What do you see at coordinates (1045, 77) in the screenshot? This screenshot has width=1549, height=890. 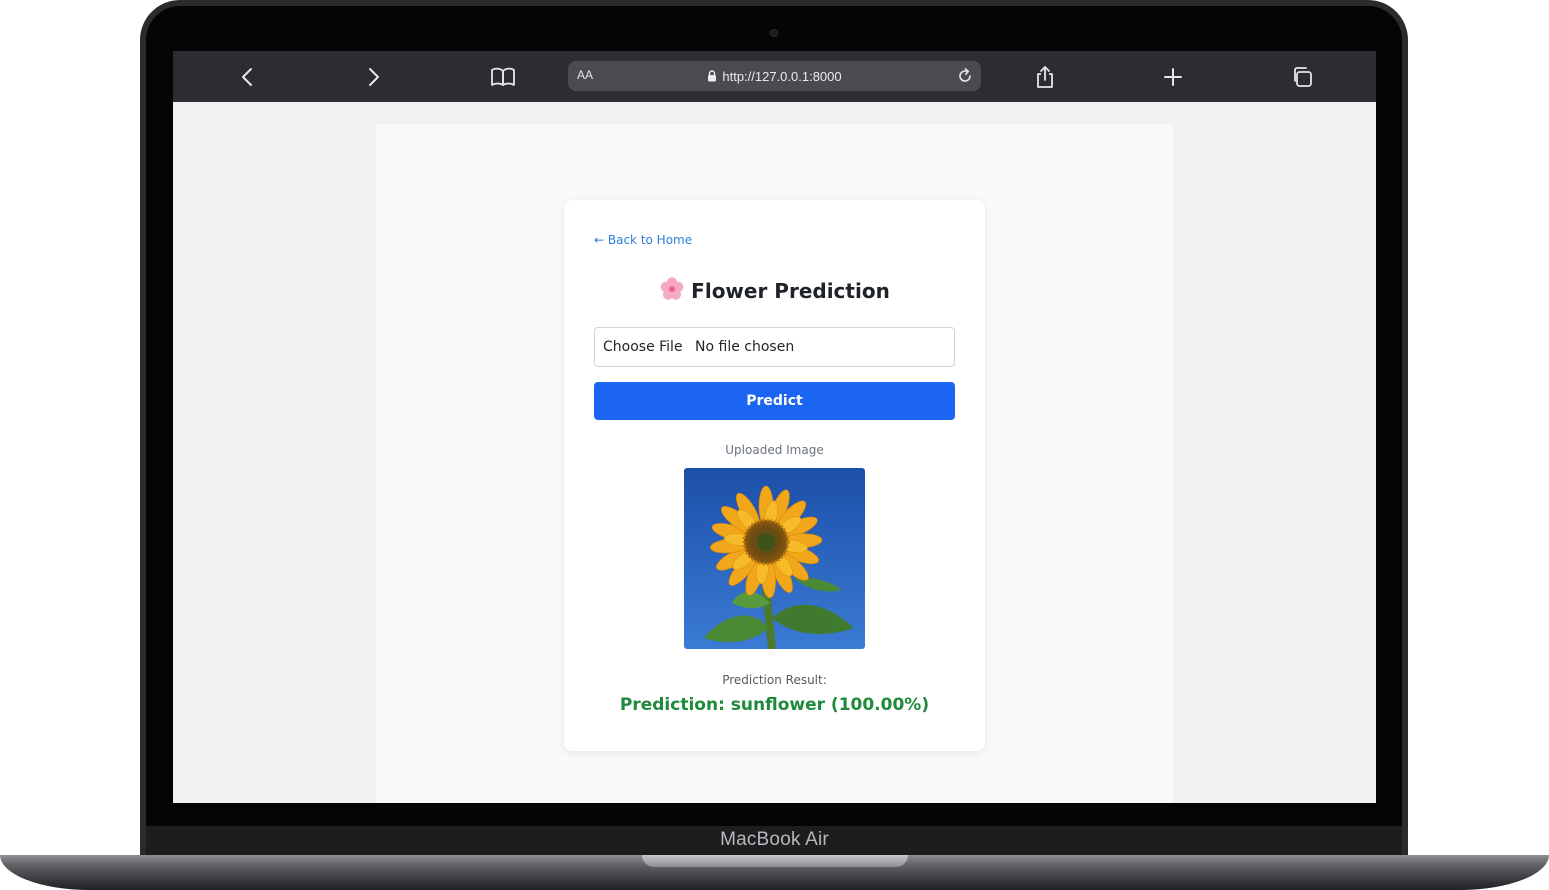 I see `share-icon` at bounding box center [1045, 77].